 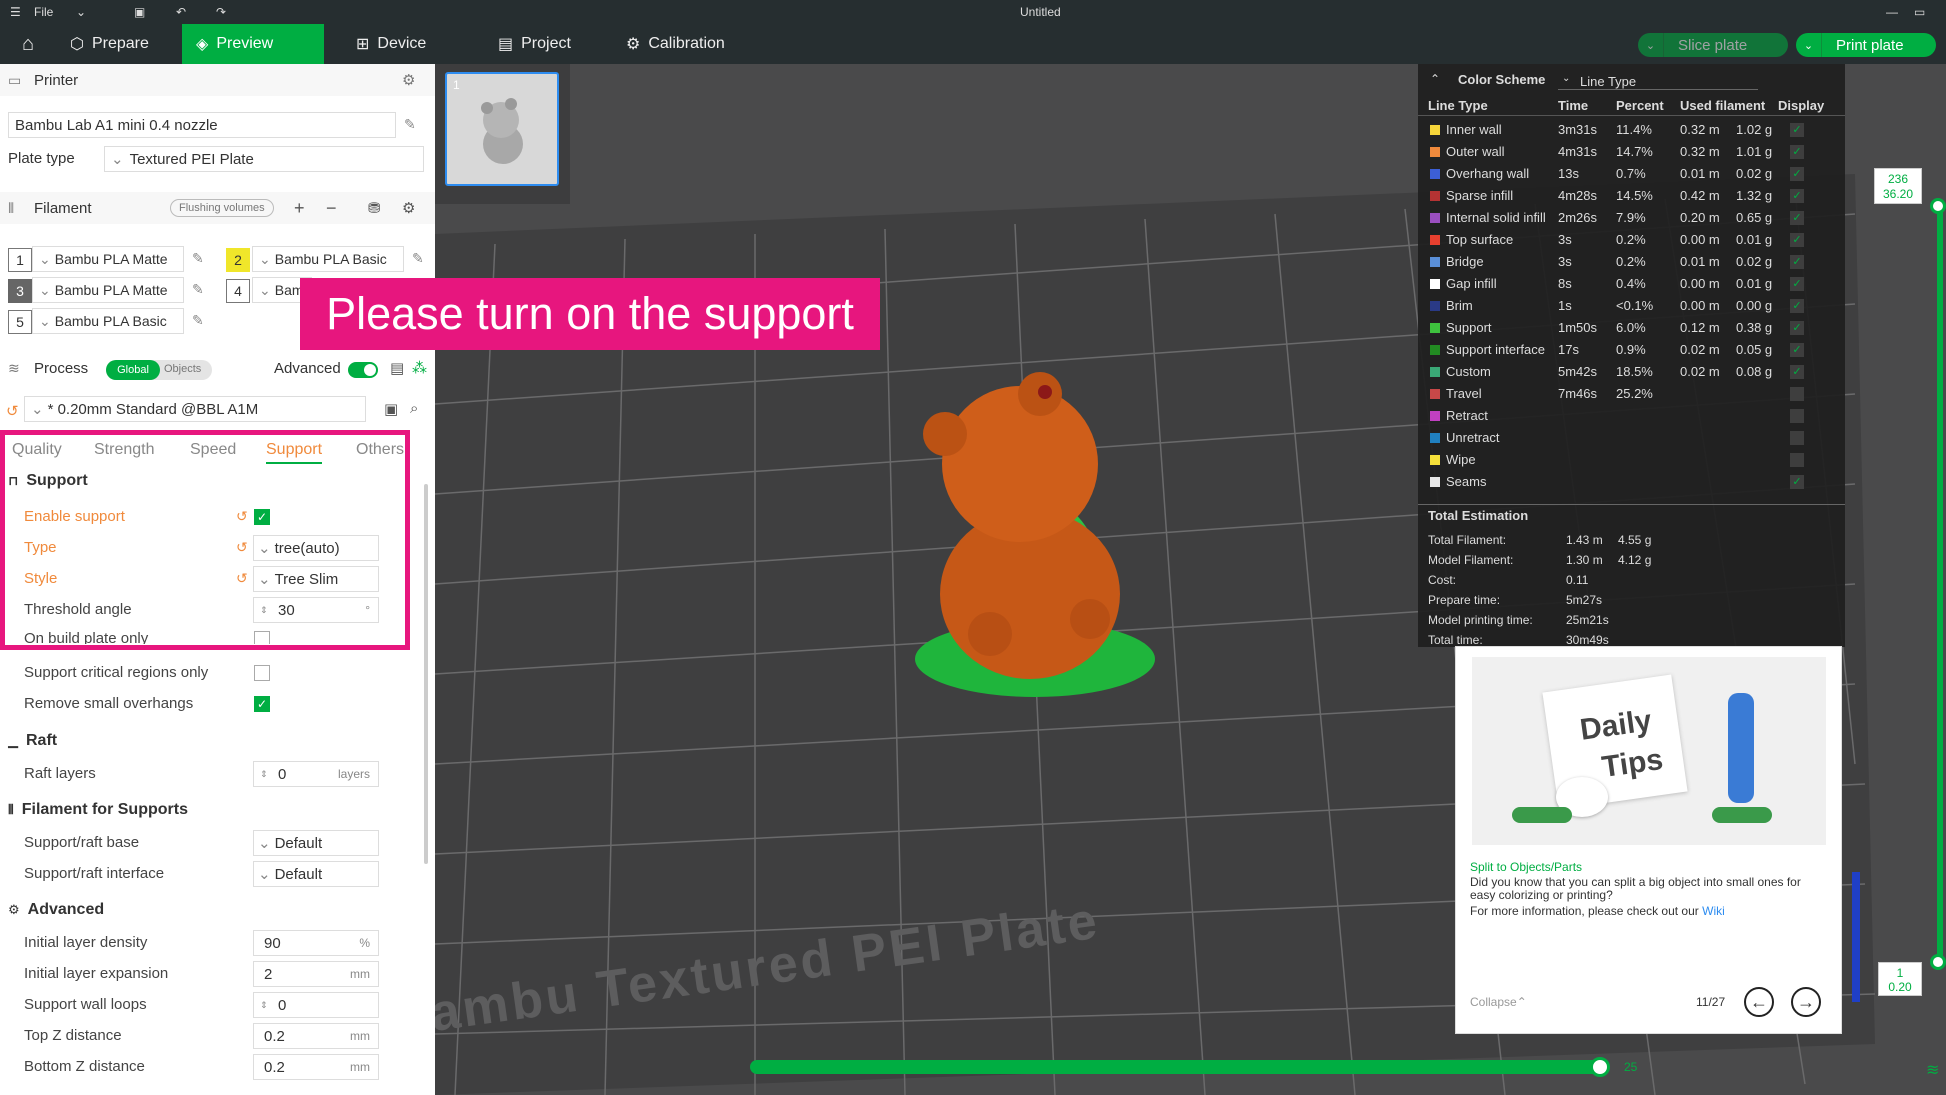 What do you see at coordinates (1919, 12) in the screenshot?
I see `maximize-icon: ▭` at bounding box center [1919, 12].